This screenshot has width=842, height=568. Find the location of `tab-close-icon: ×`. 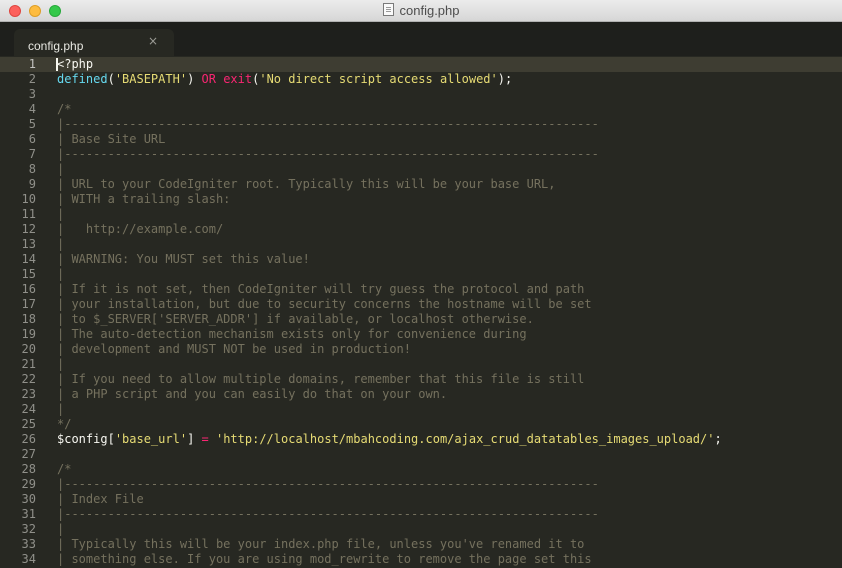

tab-close-icon: × is located at coordinates (153, 41).